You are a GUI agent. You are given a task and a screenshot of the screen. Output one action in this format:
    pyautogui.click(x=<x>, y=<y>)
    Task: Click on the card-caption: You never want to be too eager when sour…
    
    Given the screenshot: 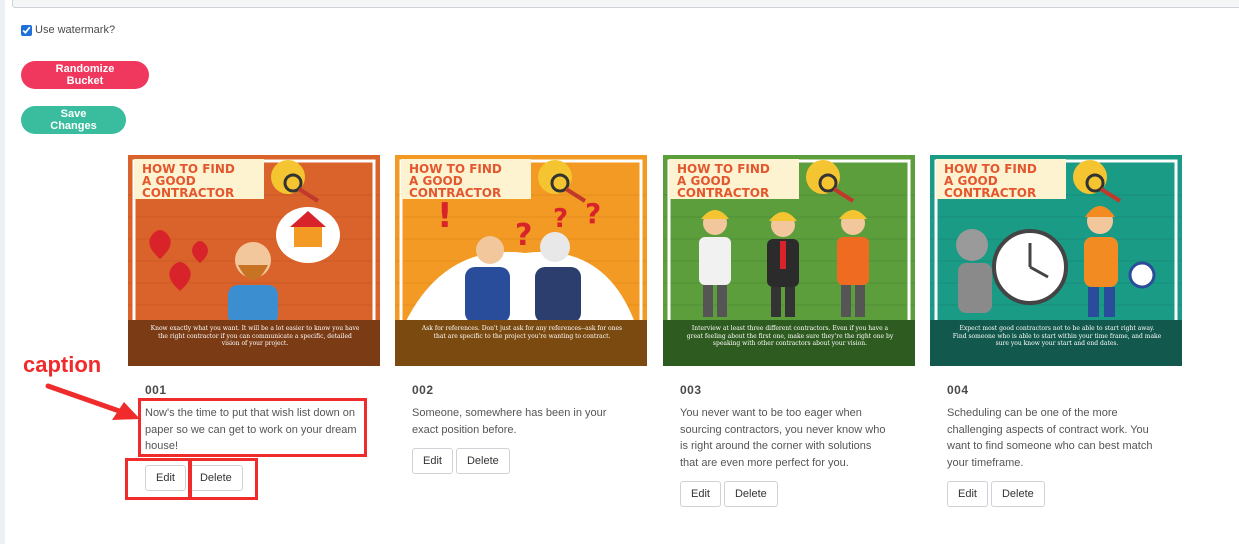 What is the action you would take?
    pyautogui.click(x=783, y=438)
    